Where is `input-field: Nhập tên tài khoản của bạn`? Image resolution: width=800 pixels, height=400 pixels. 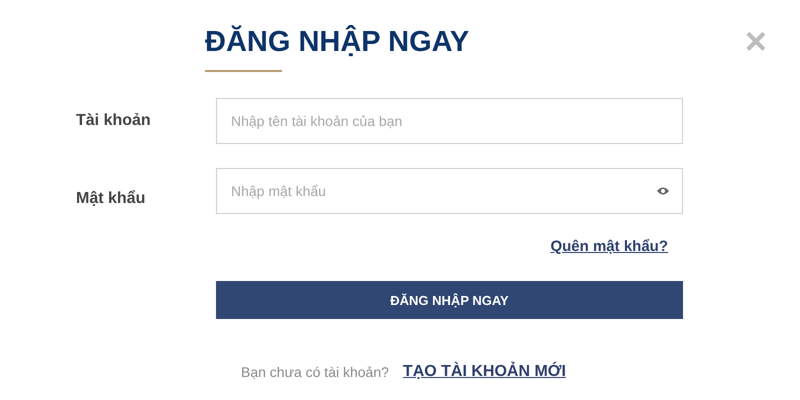 input-field: Nhập tên tài khoản của bạn is located at coordinates (449, 121).